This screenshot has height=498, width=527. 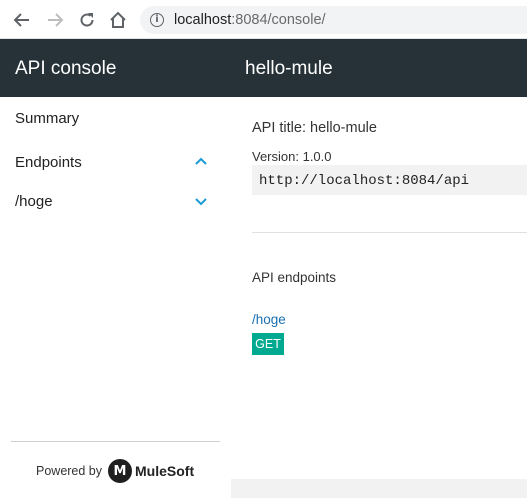 I want to click on mulesoft-brand: MuleSoft, so click(x=165, y=471).